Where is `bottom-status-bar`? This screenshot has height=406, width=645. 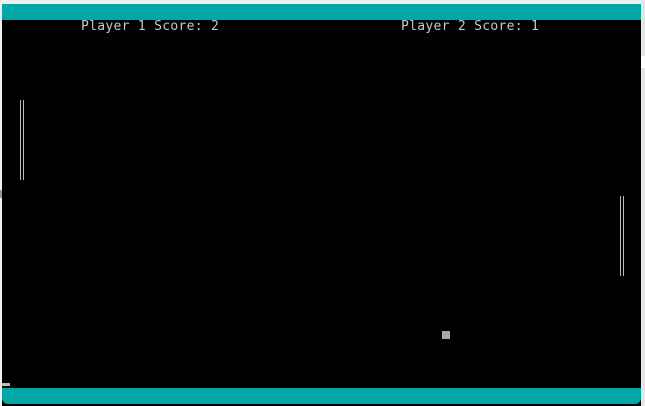 bottom-status-bar is located at coordinates (321, 396).